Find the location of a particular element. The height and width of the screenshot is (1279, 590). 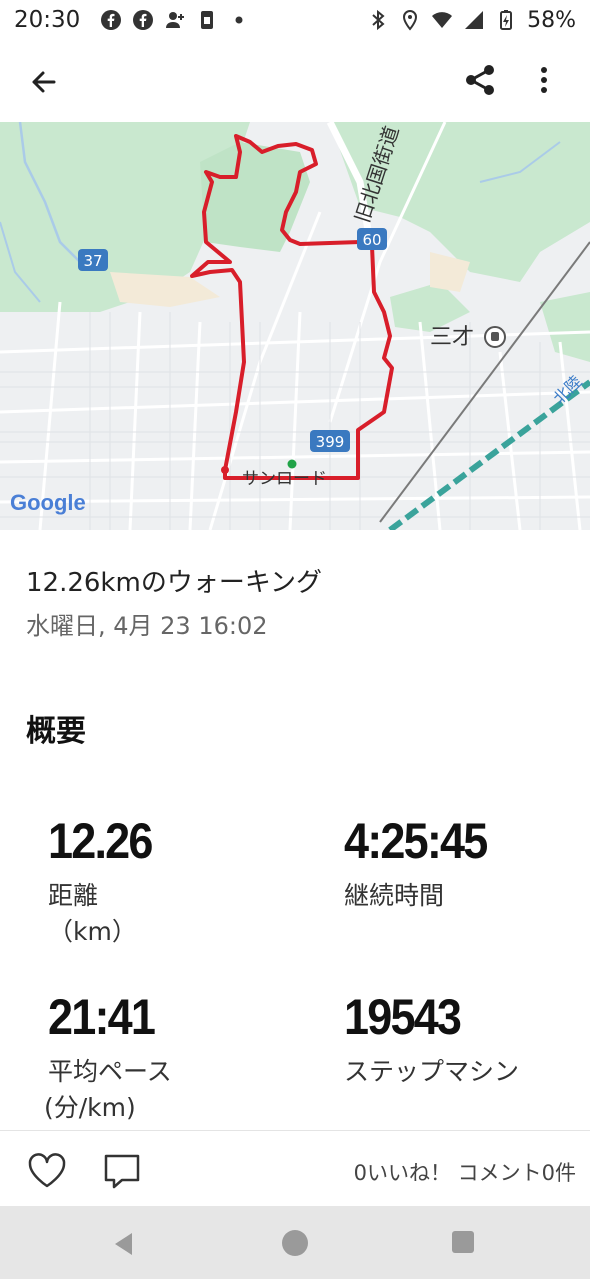

road-399-label: 399 is located at coordinates (330, 442).